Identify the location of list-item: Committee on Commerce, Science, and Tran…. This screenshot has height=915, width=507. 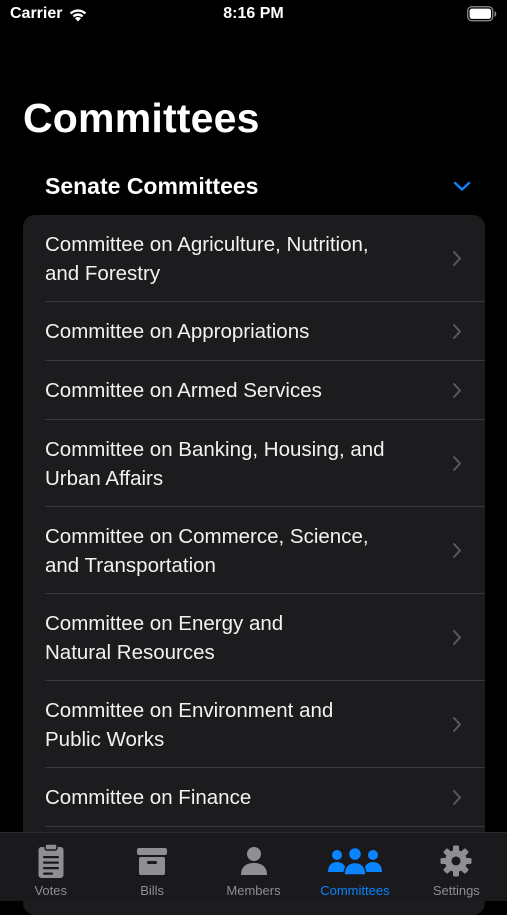
(254, 550).